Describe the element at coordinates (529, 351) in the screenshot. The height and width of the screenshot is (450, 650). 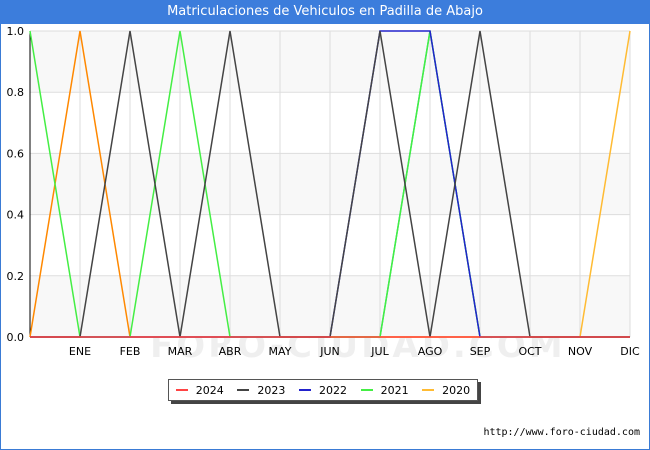
I see `x-tick-label: OCT` at that location.